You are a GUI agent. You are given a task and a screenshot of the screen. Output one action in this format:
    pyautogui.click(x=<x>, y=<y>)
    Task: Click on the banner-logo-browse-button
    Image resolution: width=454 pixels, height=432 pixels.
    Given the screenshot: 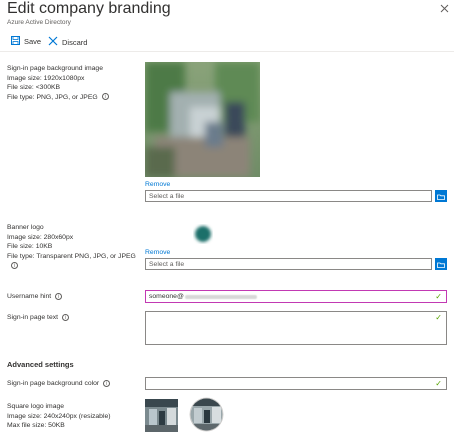 What is the action you would take?
    pyautogui.click(x=441, y=264)
    